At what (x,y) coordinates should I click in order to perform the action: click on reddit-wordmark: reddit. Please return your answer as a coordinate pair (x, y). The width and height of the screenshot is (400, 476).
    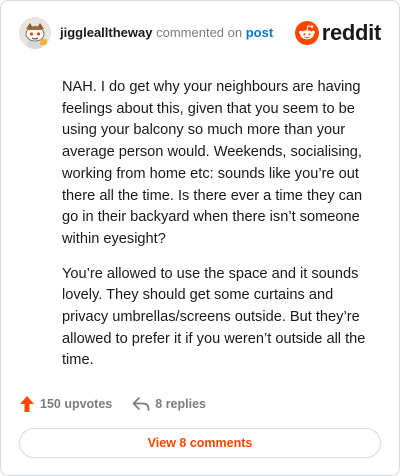
    Looking at the image, I should click on (351, 32).